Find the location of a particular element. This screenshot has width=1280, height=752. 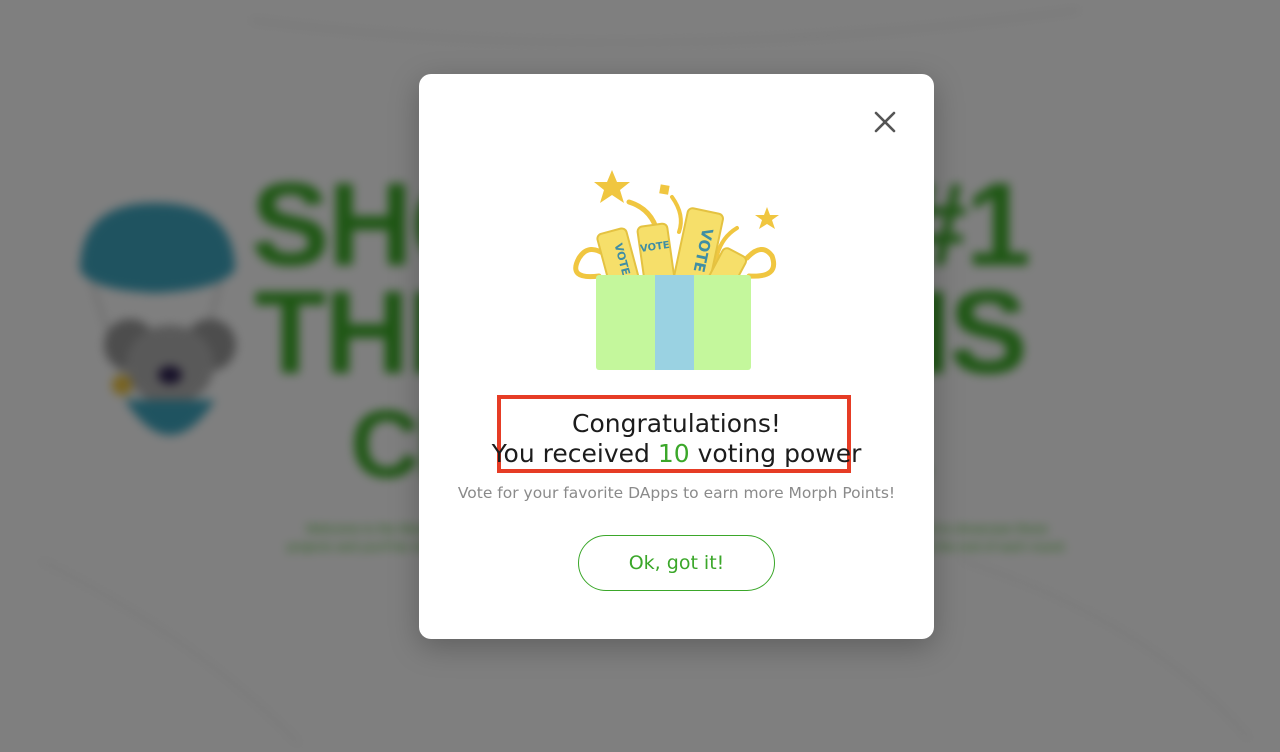

congrats-title: Congratulations! is located at coordinates (676, 423).